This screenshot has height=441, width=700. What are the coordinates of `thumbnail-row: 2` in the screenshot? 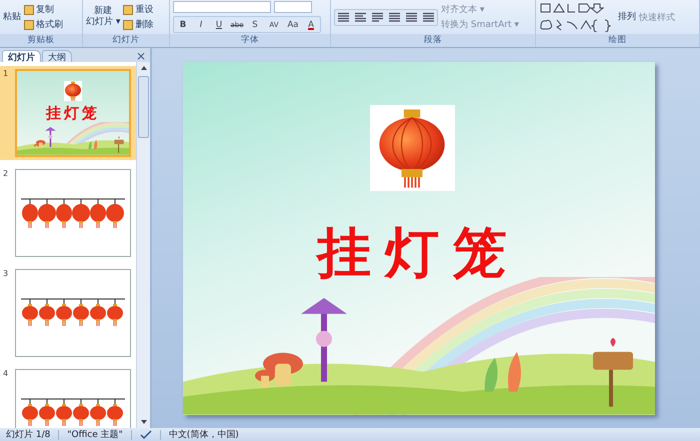 It's located at (68, 213).